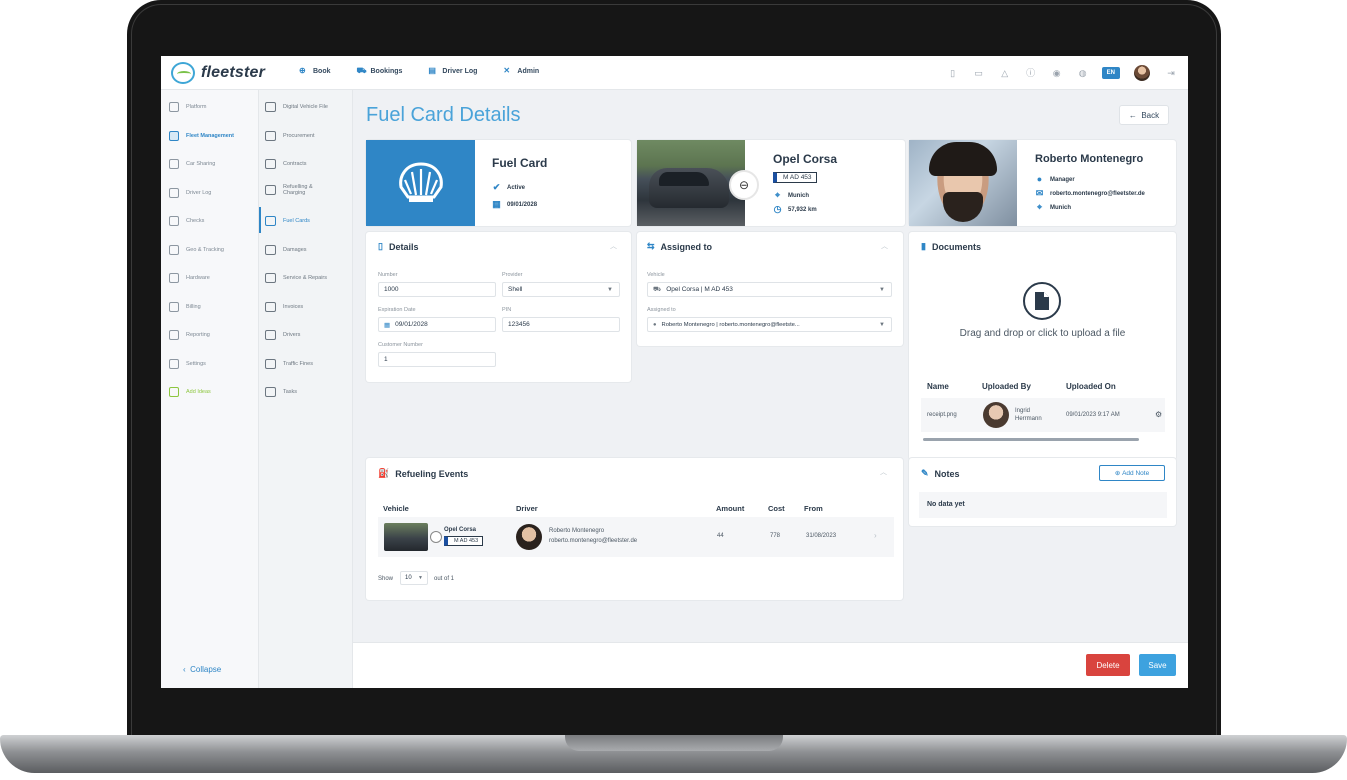 The height and width of the screenshot is (780, 1347). What do you see at coordinates (1031, 73) in the screenshot?
I see `info-icon: ⓘ` at bounding box center [1031, 73].